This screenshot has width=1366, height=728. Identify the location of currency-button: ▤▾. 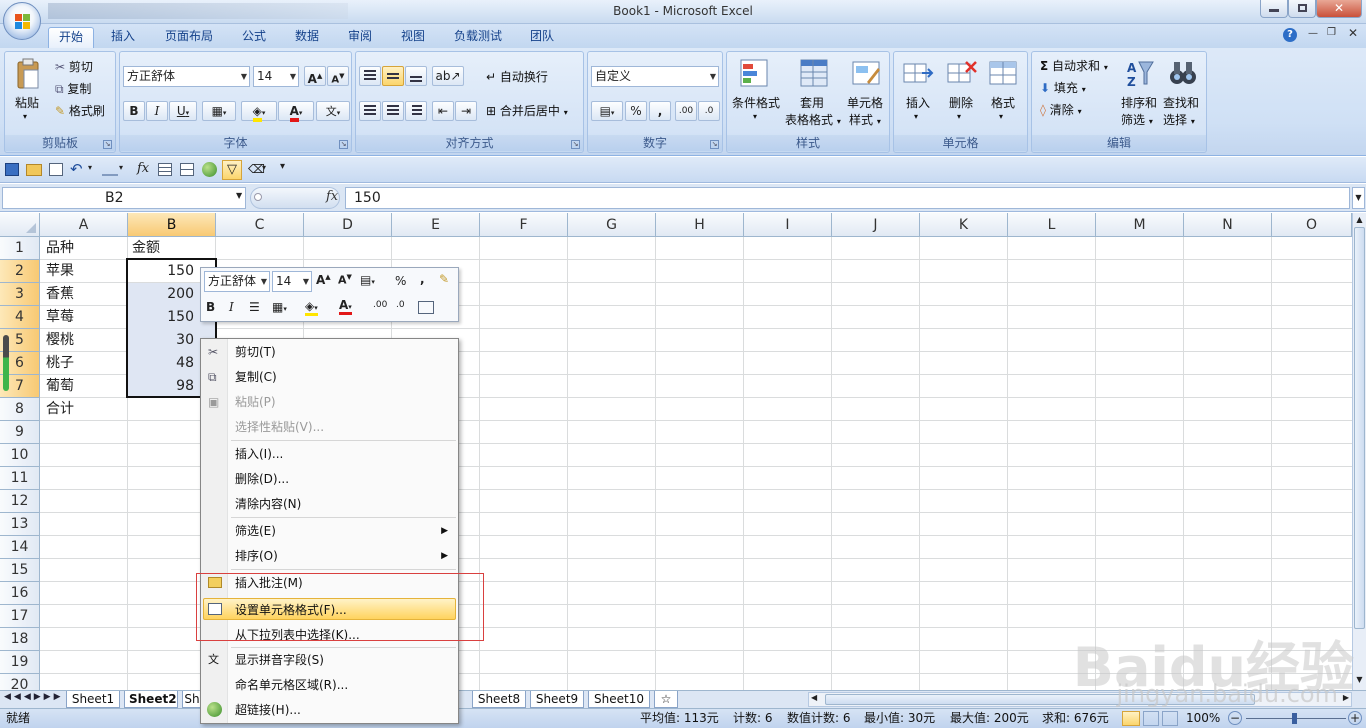
(607, 111).